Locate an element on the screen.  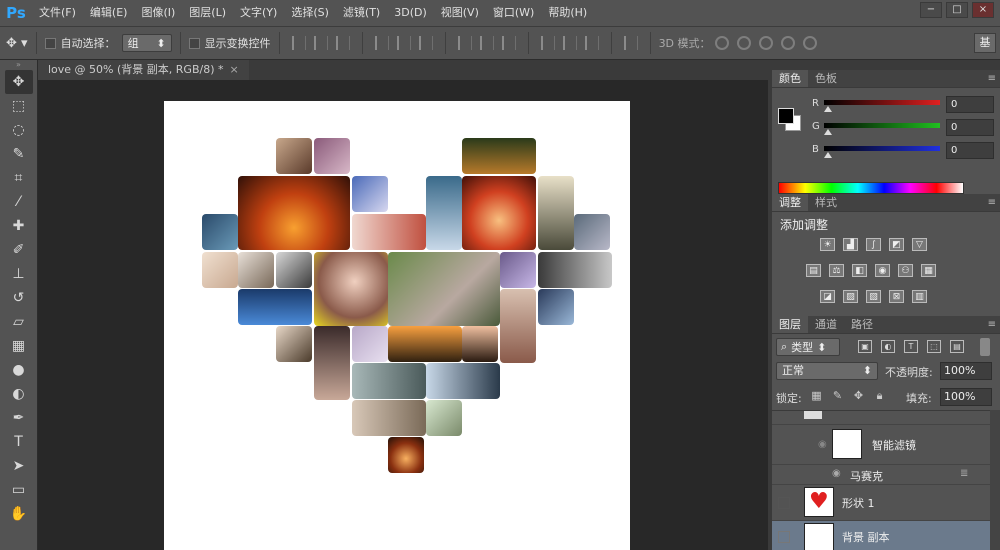
gradient-tool-icon: ▦ is located at coordinates (19, 346).